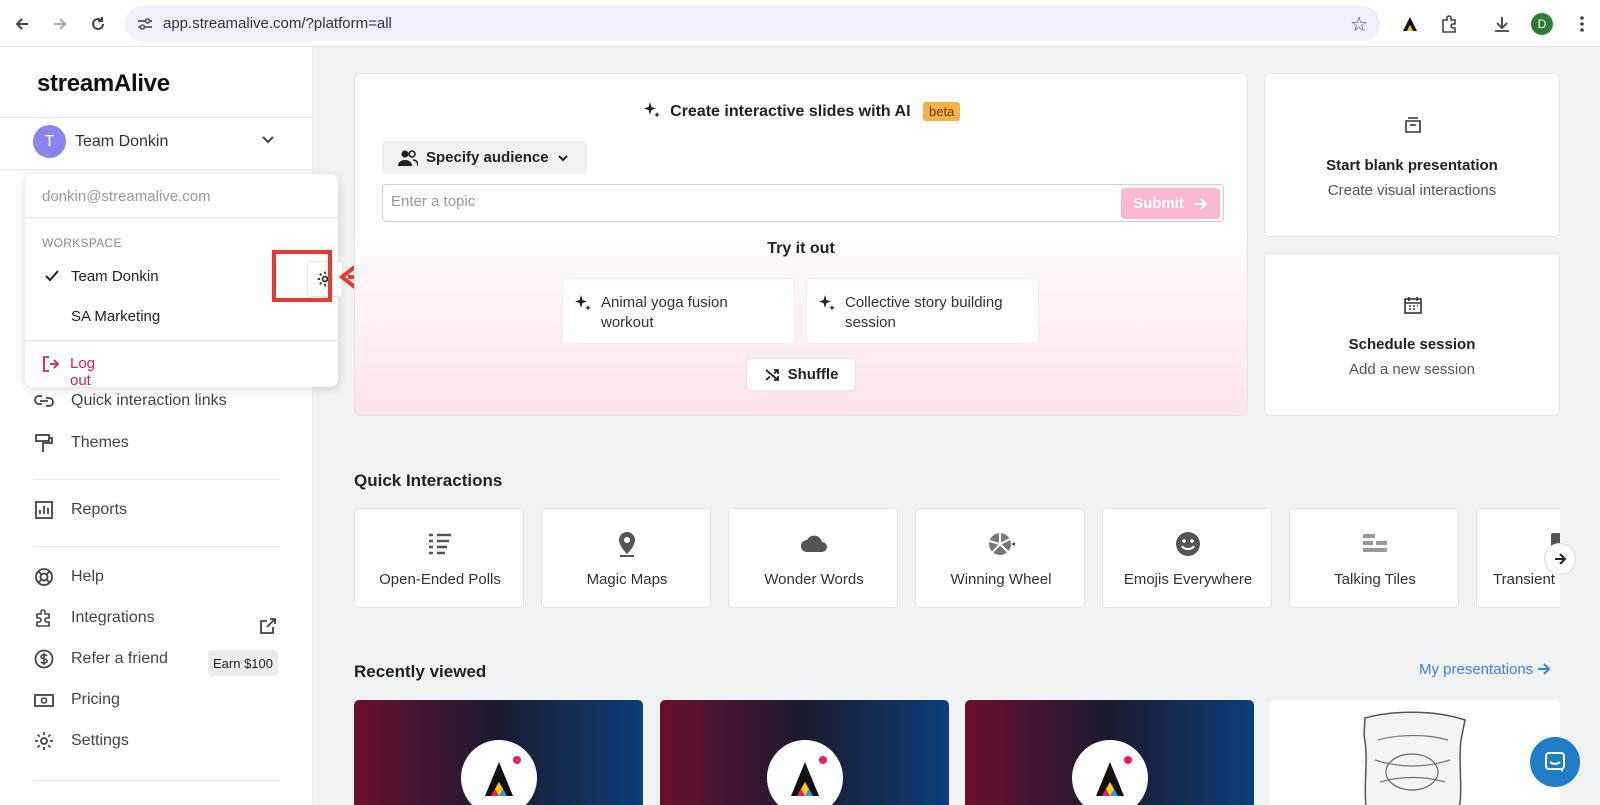  What do you see at coordinates (1158, 203) in the screenshot?
I see `submit-label: Submit` at bounding box center [1158, 203].